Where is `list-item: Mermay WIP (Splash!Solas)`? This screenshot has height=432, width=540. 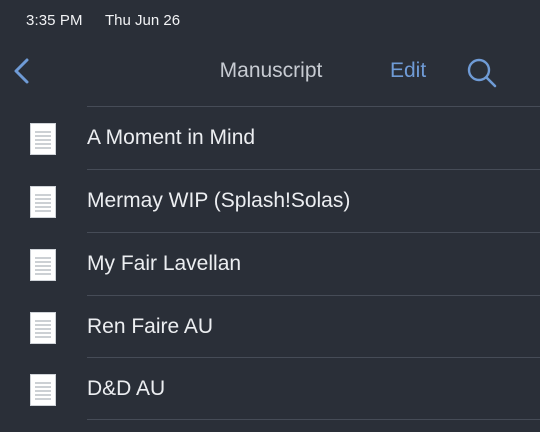 list-item: Mermay WIP (Splash!Solas) is located at coordinates (270, 201).